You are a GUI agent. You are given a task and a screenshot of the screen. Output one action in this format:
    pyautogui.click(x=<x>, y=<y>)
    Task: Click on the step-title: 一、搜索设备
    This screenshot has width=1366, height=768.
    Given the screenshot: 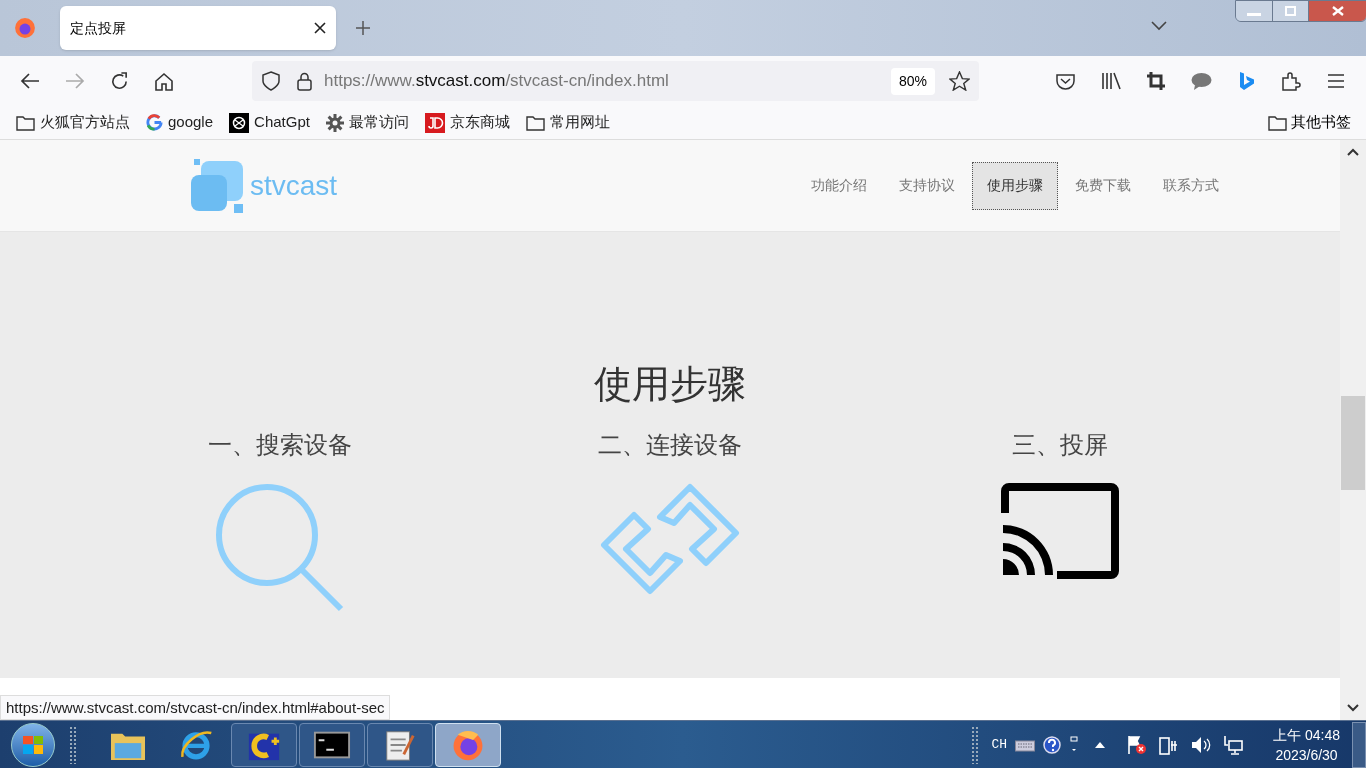 What is the action you would take?
    pyautogui.click(x=280, y=445)
    